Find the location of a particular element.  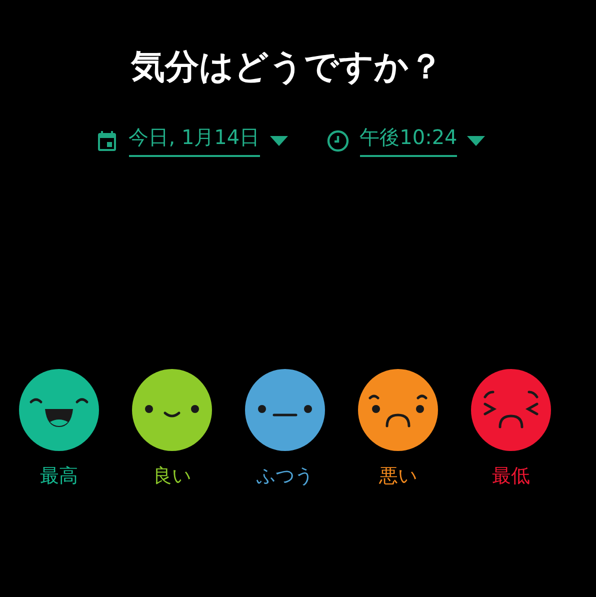

clock-icon is located at coordinates (338, 140).